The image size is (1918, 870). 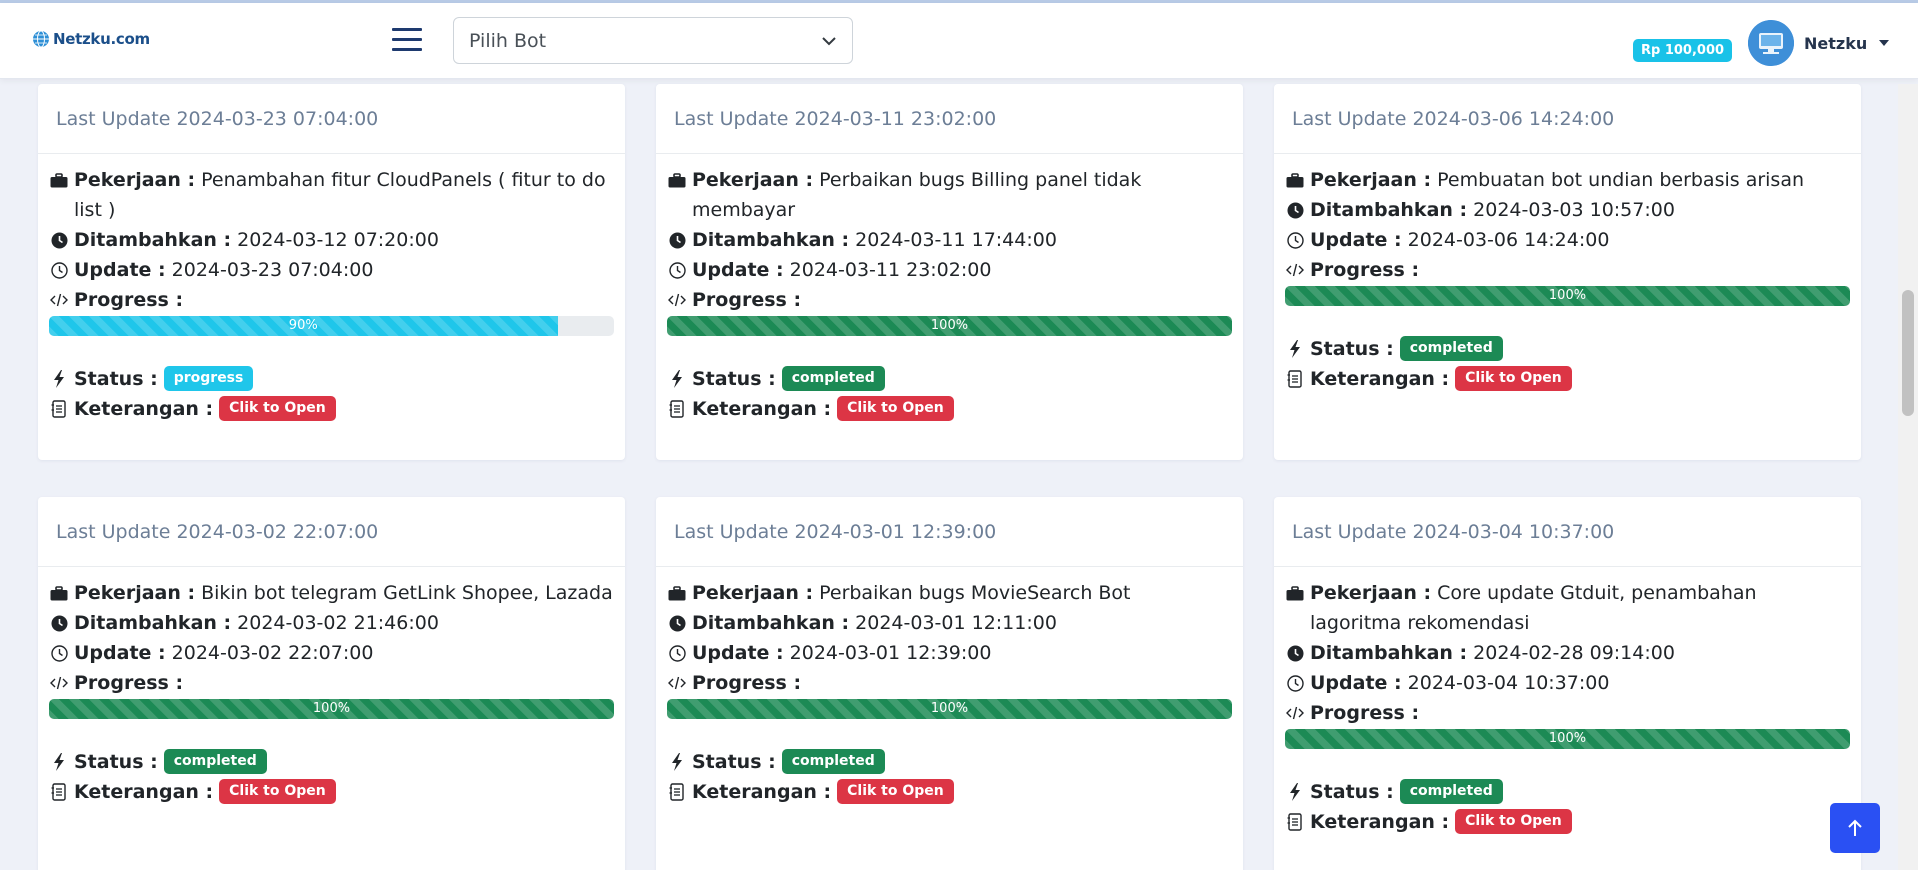 What do you see at coordinates (956, 240) in the screenshot?
I see `ditambahkan-value: 2024-03-11 17:44:00` at bounding box center [956, 240].